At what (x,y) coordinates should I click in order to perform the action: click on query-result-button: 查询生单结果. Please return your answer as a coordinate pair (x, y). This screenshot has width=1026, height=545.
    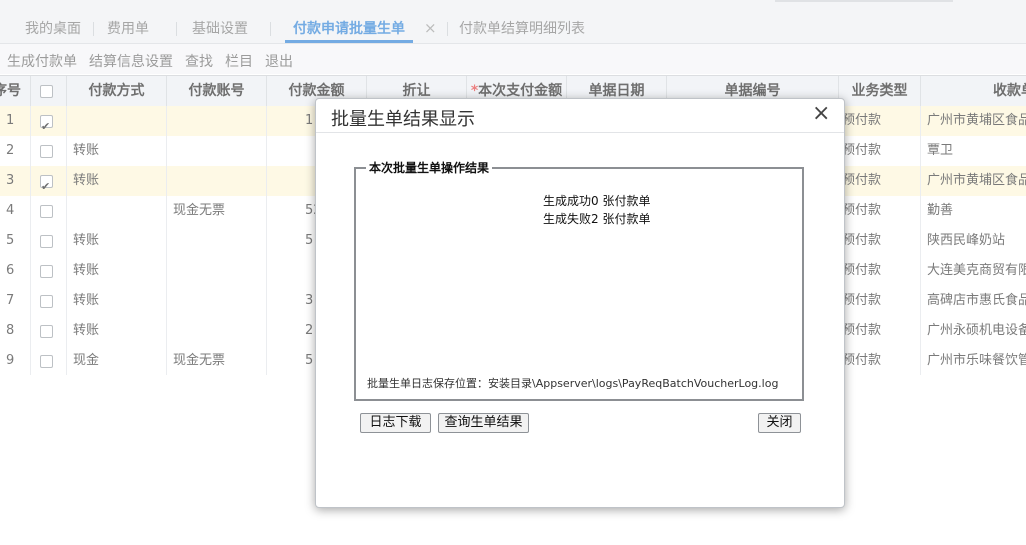
    Looking at the image, I should click on (483, 423).